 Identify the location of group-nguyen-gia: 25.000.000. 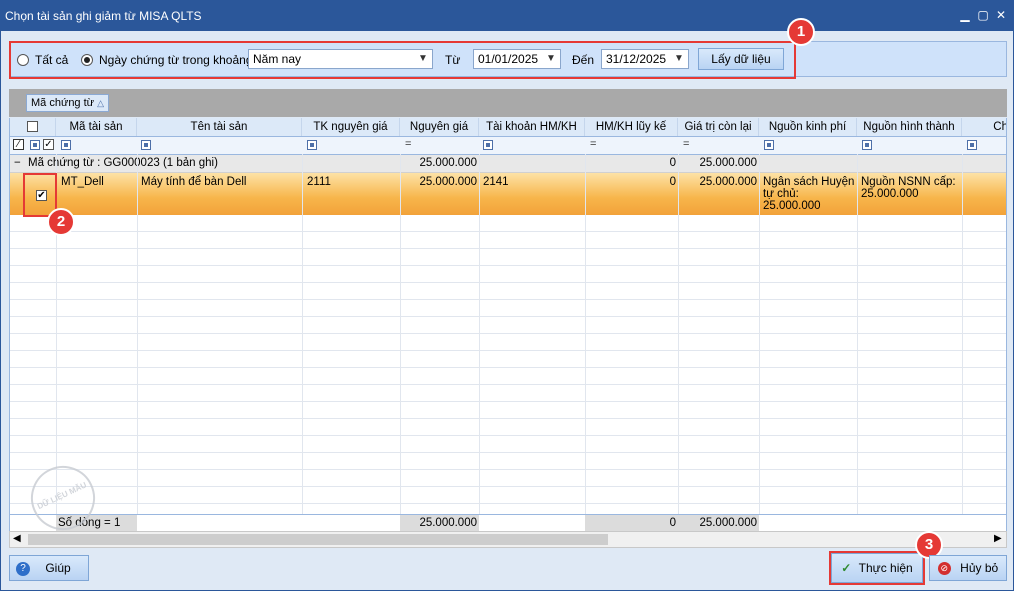
(448, 163).